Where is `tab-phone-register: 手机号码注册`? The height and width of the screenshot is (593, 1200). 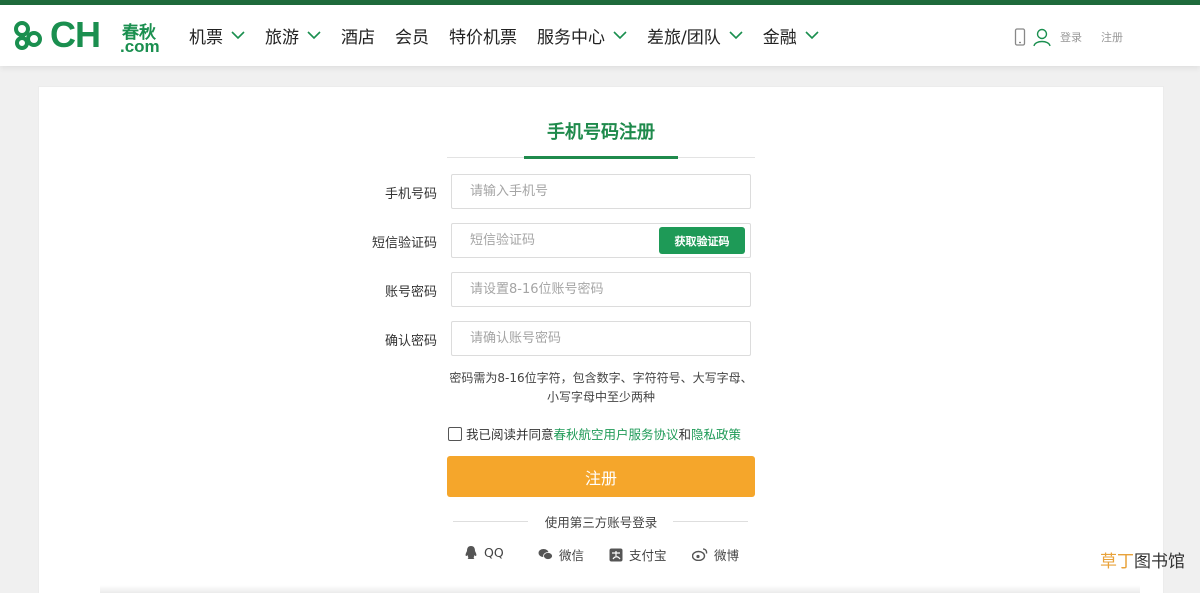
tab-phone-register: 手机号码注册 is located at coordinates (601, 131).